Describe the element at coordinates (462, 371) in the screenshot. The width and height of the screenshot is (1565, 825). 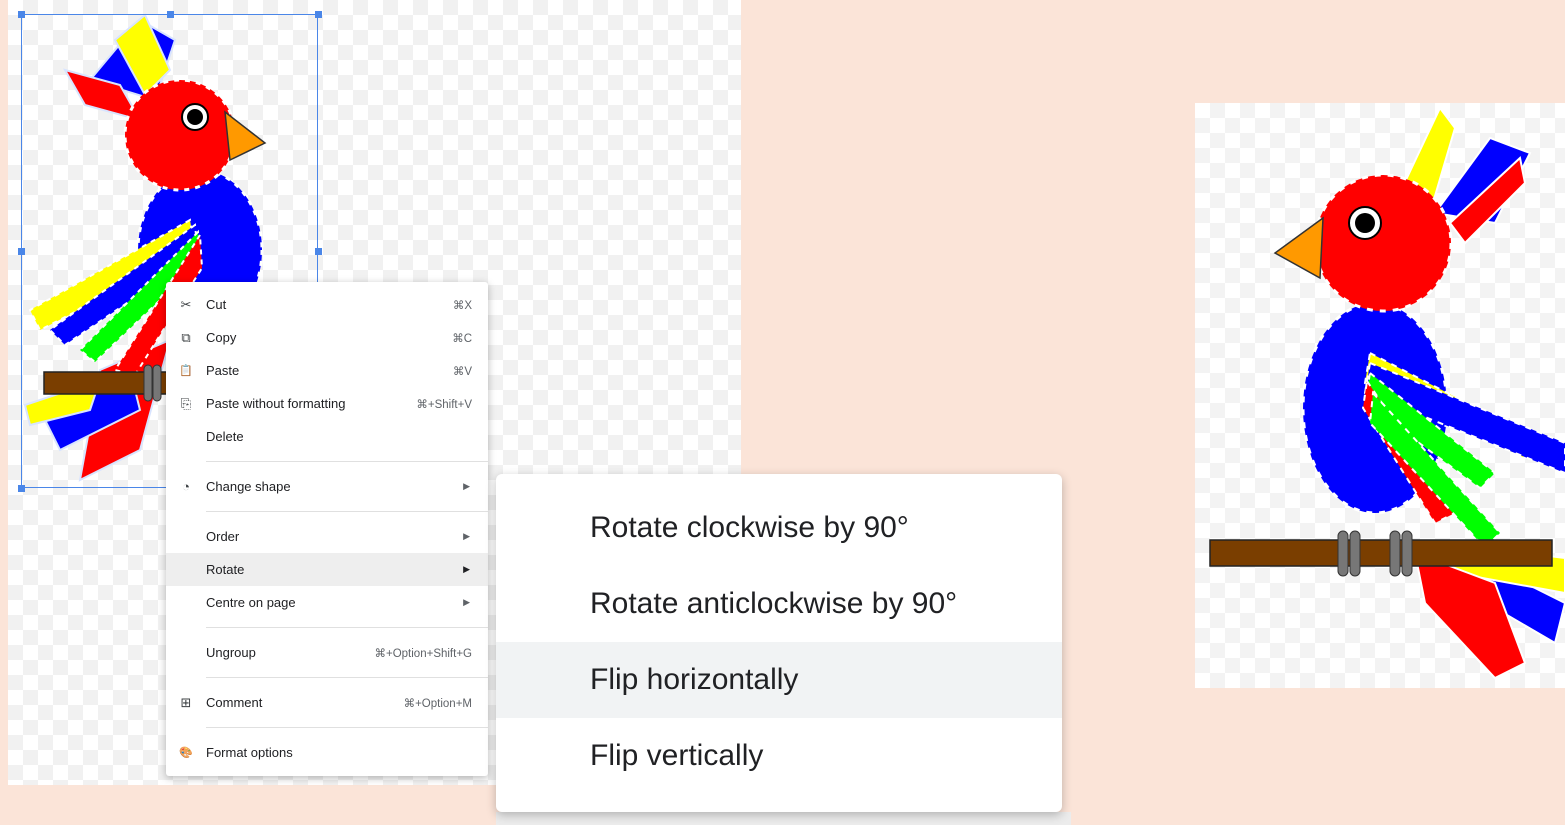
I see `menu-item-shortcut: ⌘V` at that location.